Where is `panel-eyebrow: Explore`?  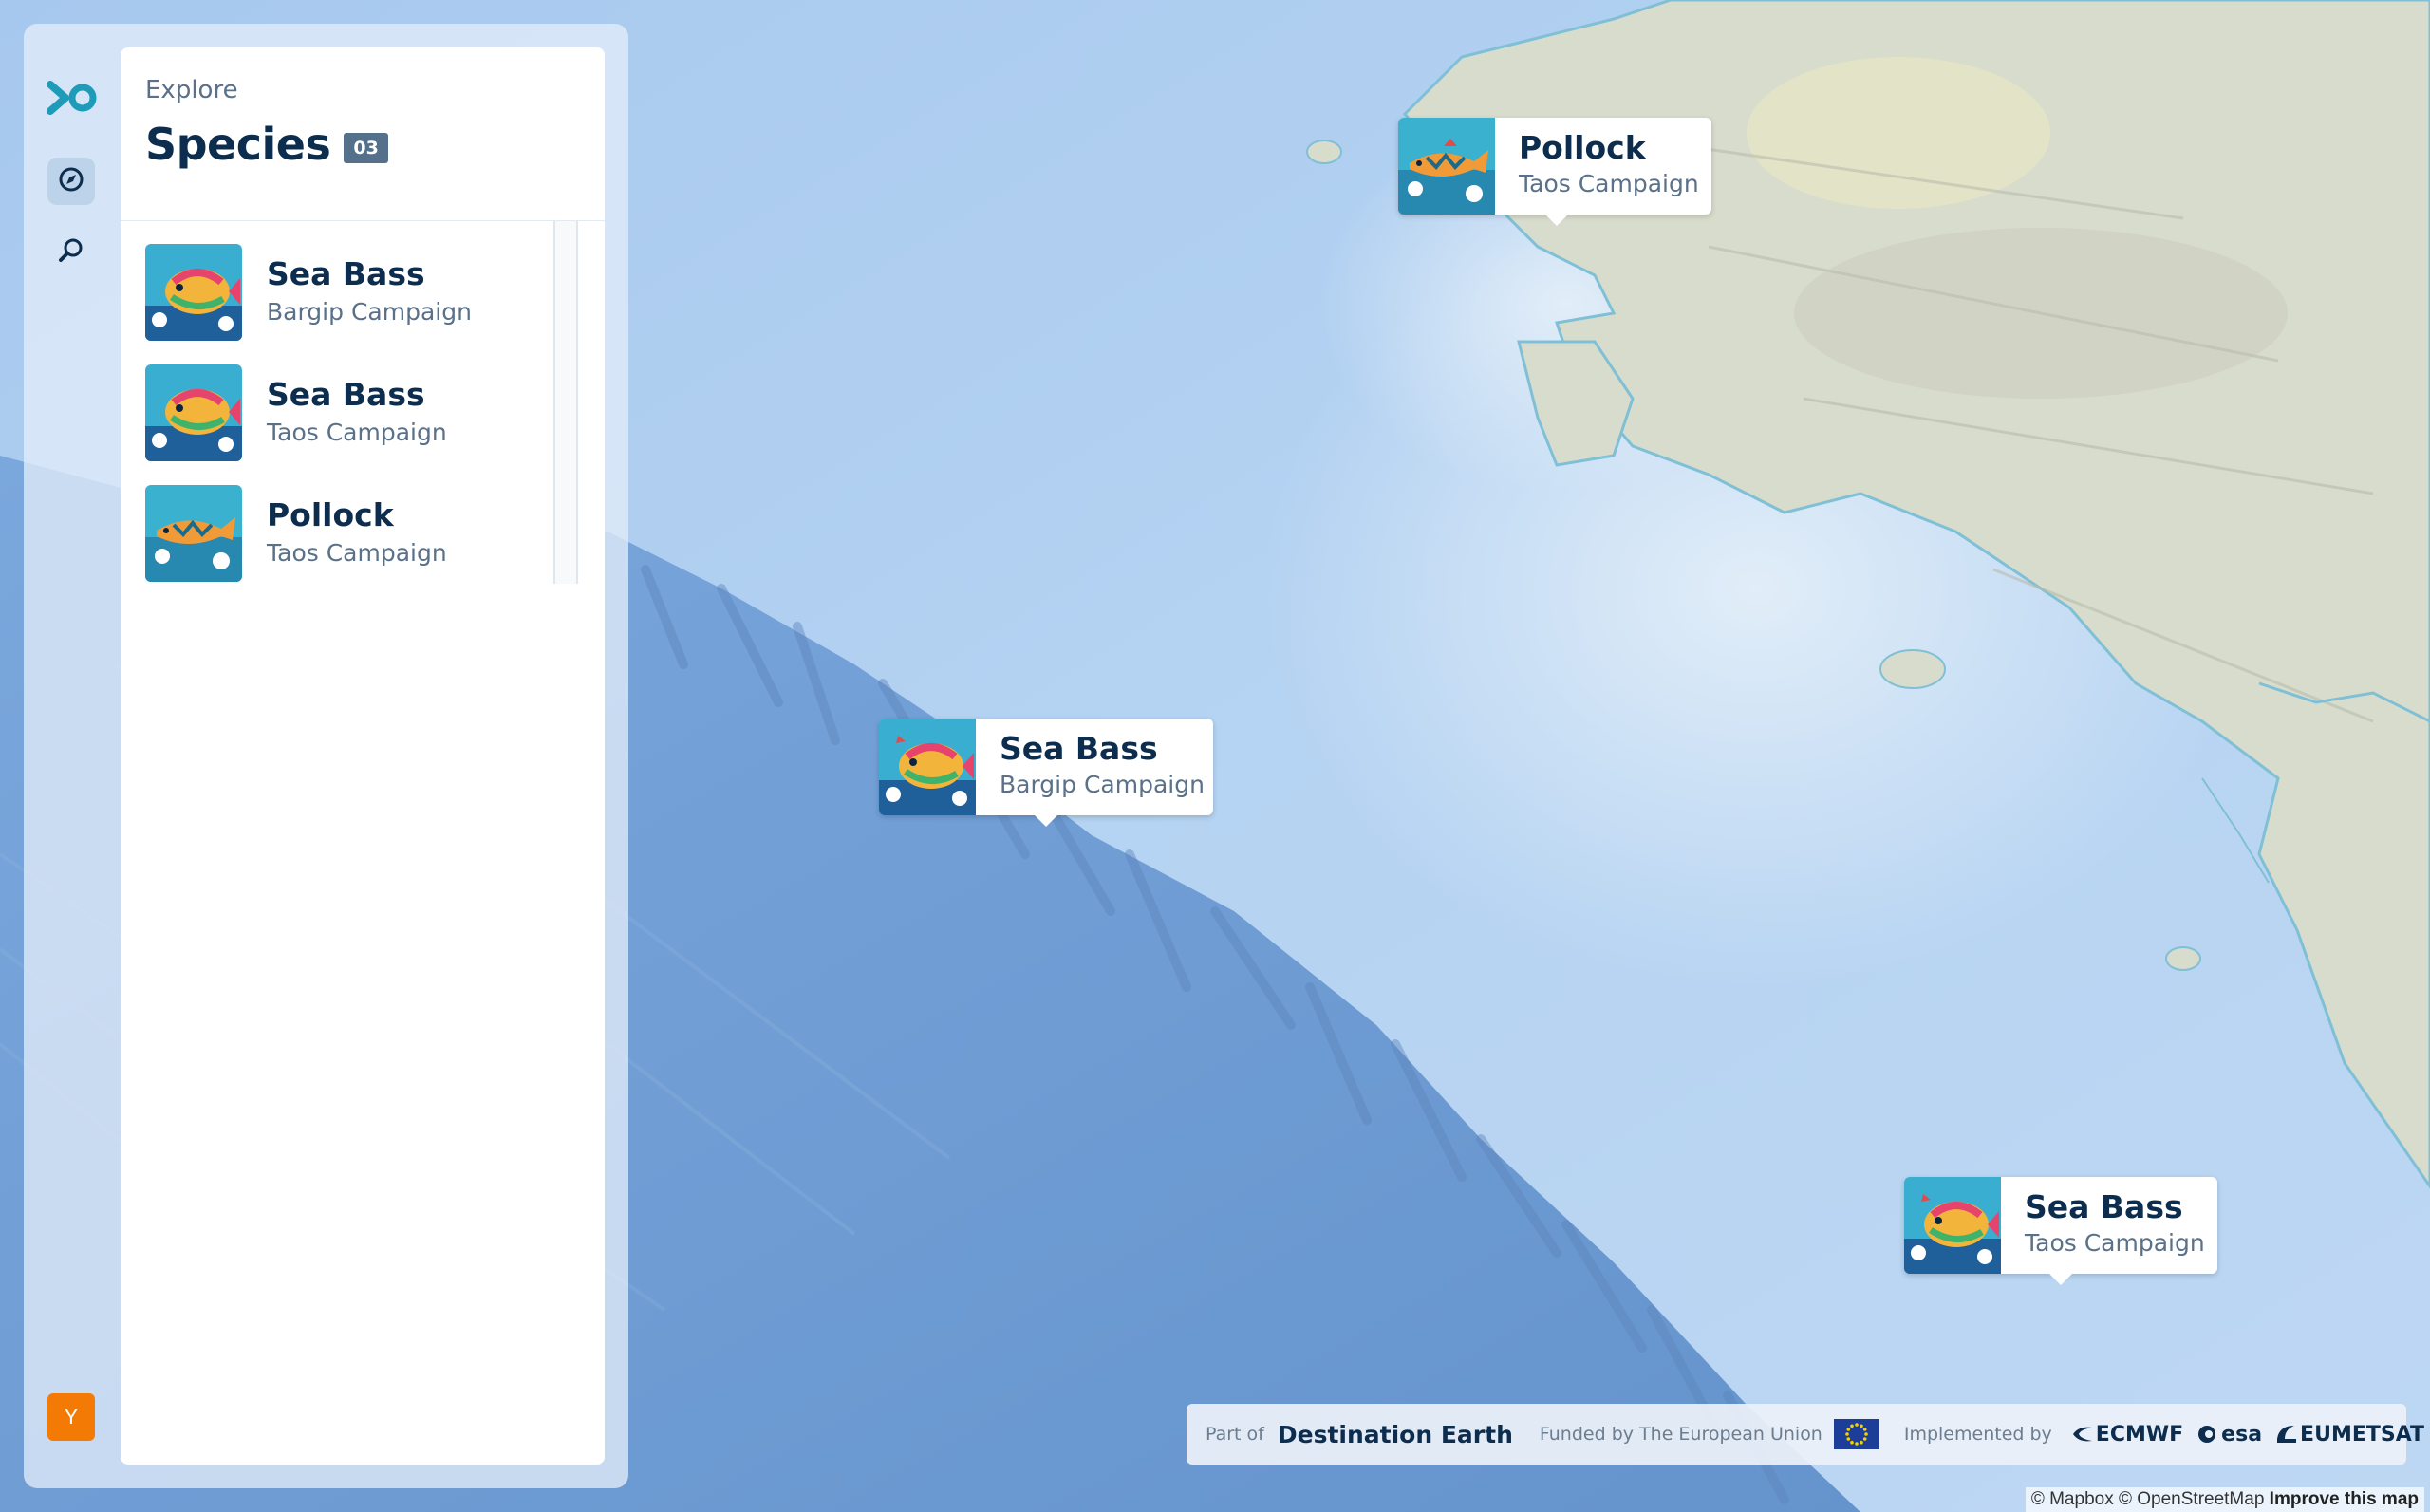 panel-eyebrow: Explore is located at coordinates (191, 90).